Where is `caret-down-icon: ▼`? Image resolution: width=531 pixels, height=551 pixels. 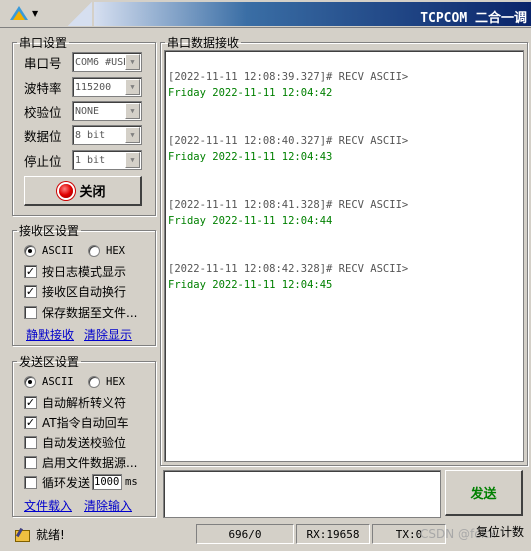 caret-down-icon: ▼ is located at coordinates (35, 13).